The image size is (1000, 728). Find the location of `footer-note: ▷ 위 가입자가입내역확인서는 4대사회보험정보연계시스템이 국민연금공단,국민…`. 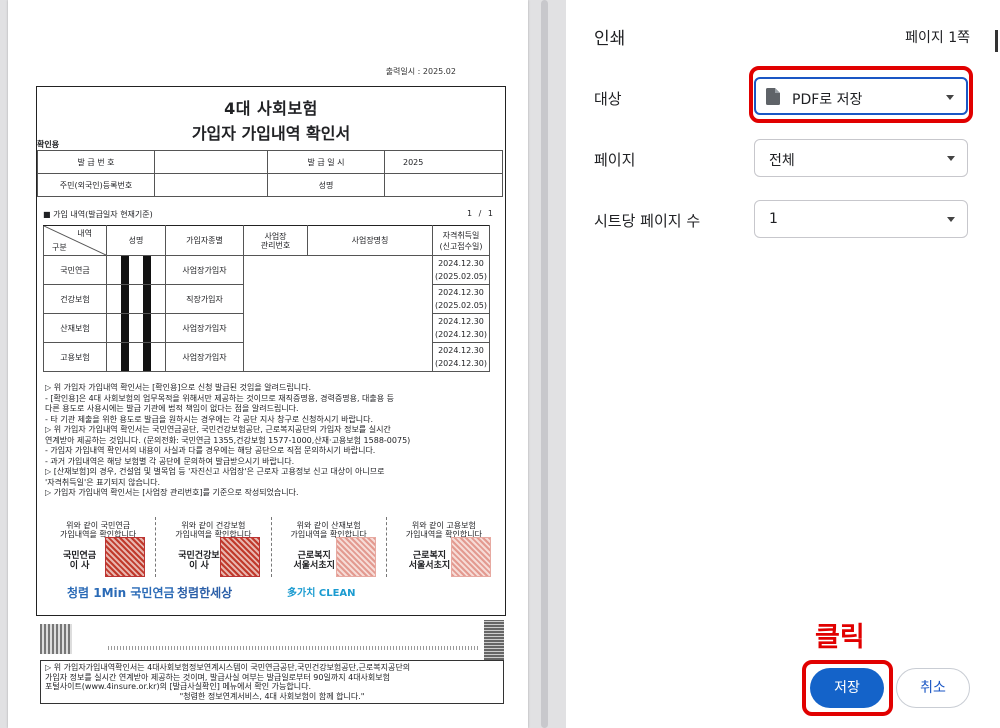

footer-note: ▷ 위 가입자가입내역확인서는 4대사회보험정보연계시스템이 국민연금공단,국민… is located at coordinates (272, 682).